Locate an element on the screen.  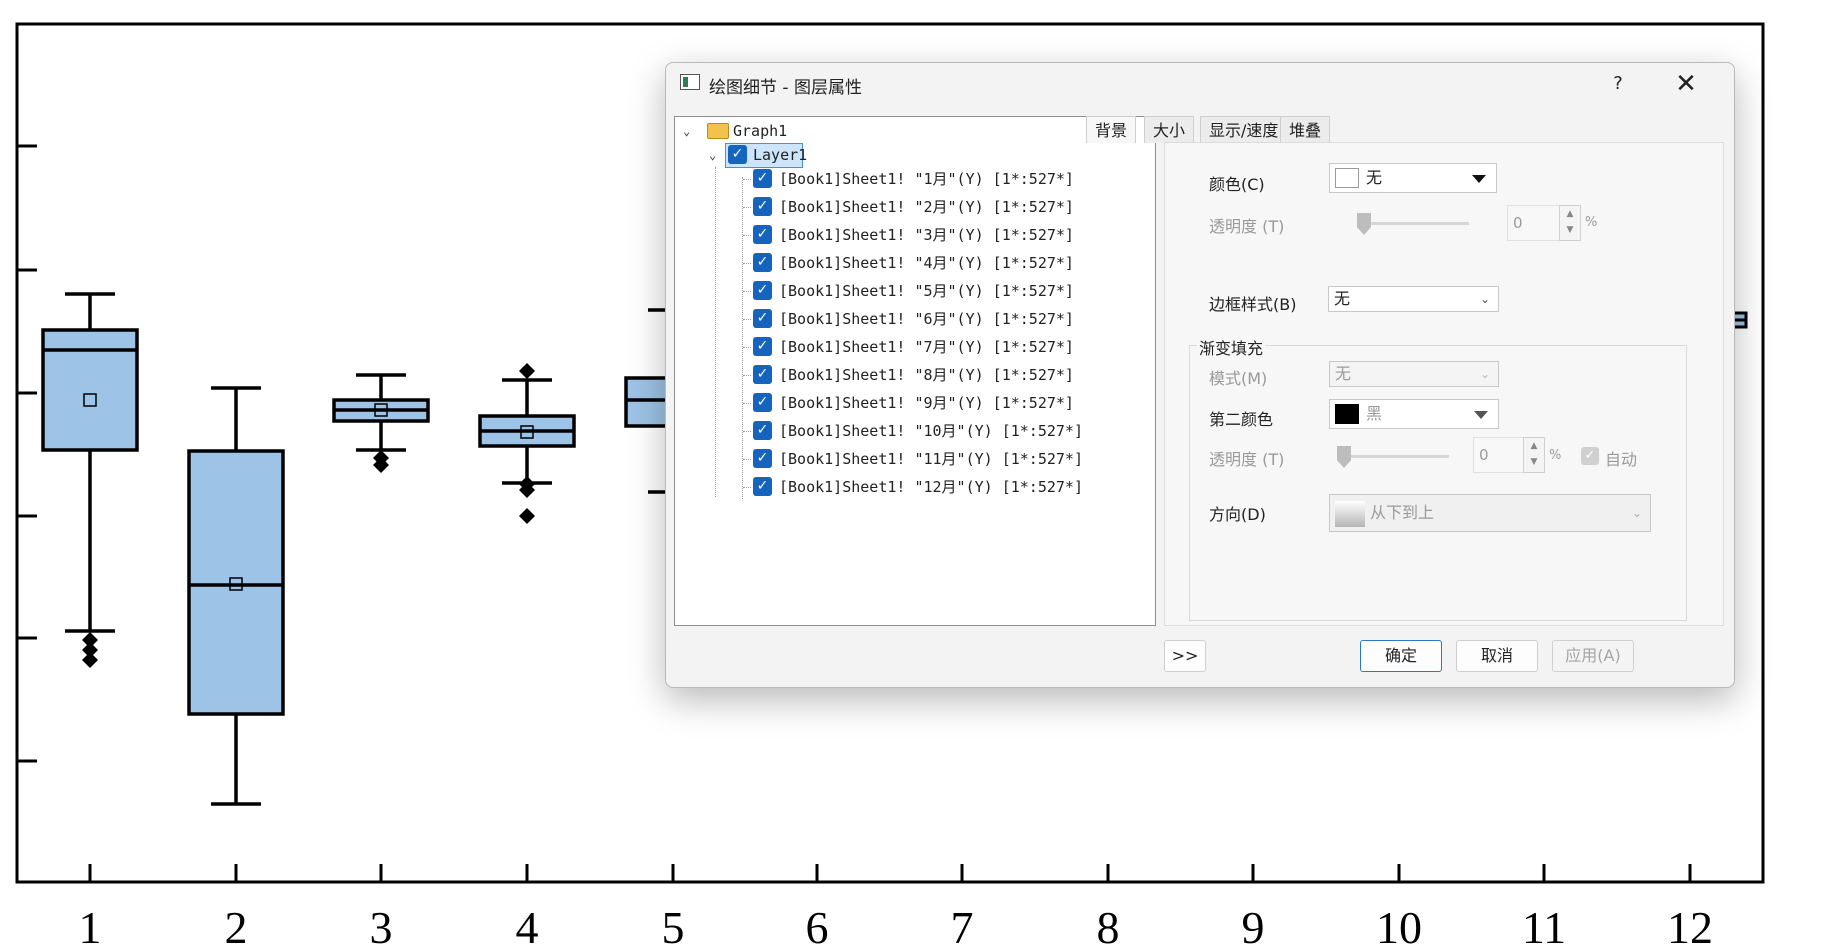
slider-thumb is located at coordinates (1364, 224).